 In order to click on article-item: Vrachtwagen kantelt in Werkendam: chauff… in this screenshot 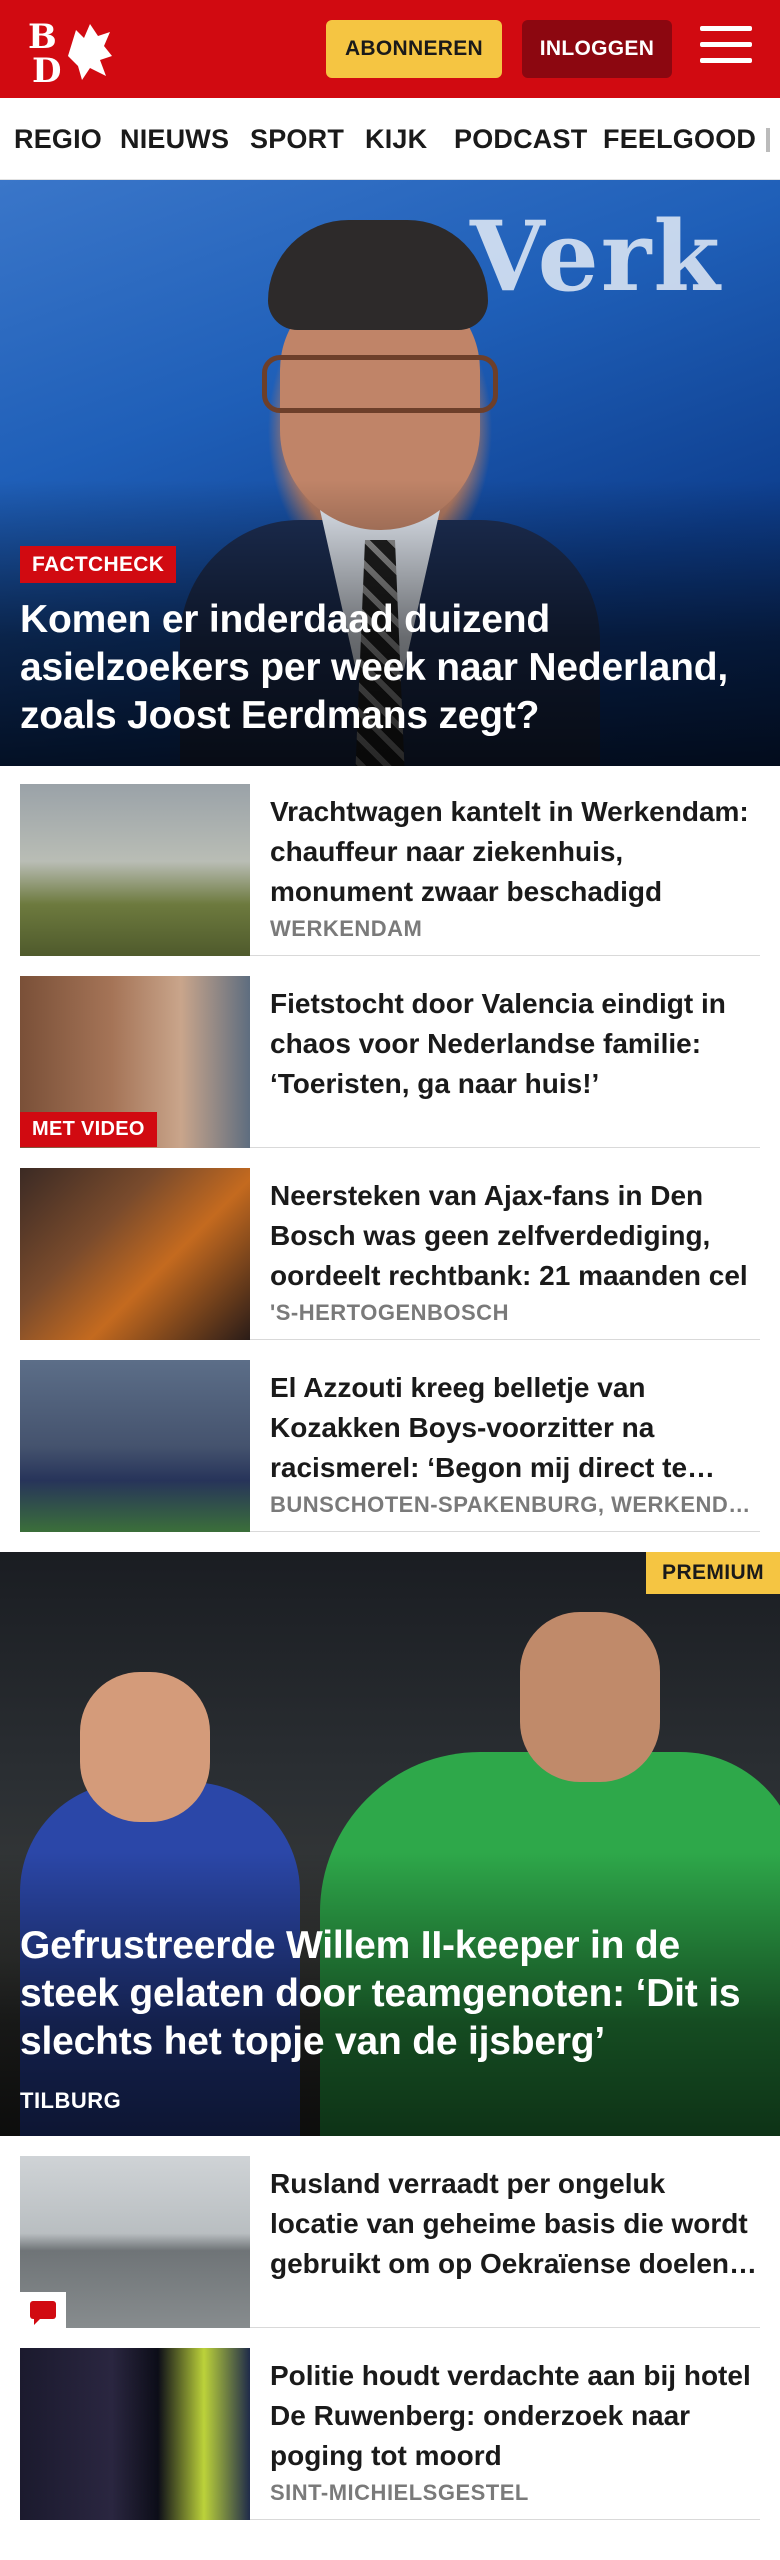, I will do `click(390, 870)`.